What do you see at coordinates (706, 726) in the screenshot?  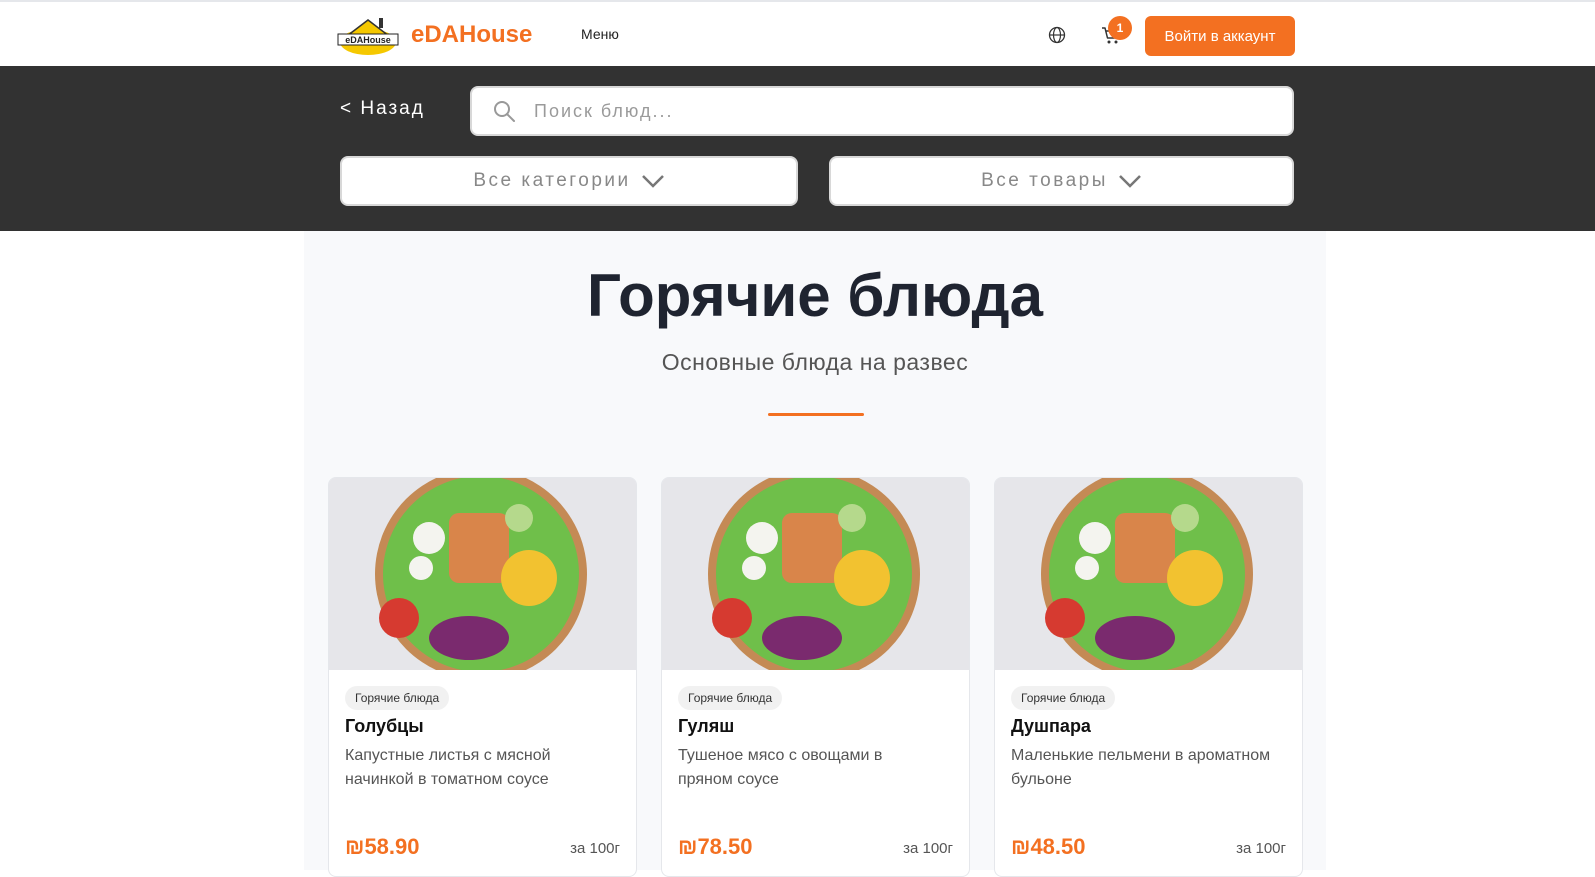 I see `product-name: Гуляш` at bounding box center [706, 726].